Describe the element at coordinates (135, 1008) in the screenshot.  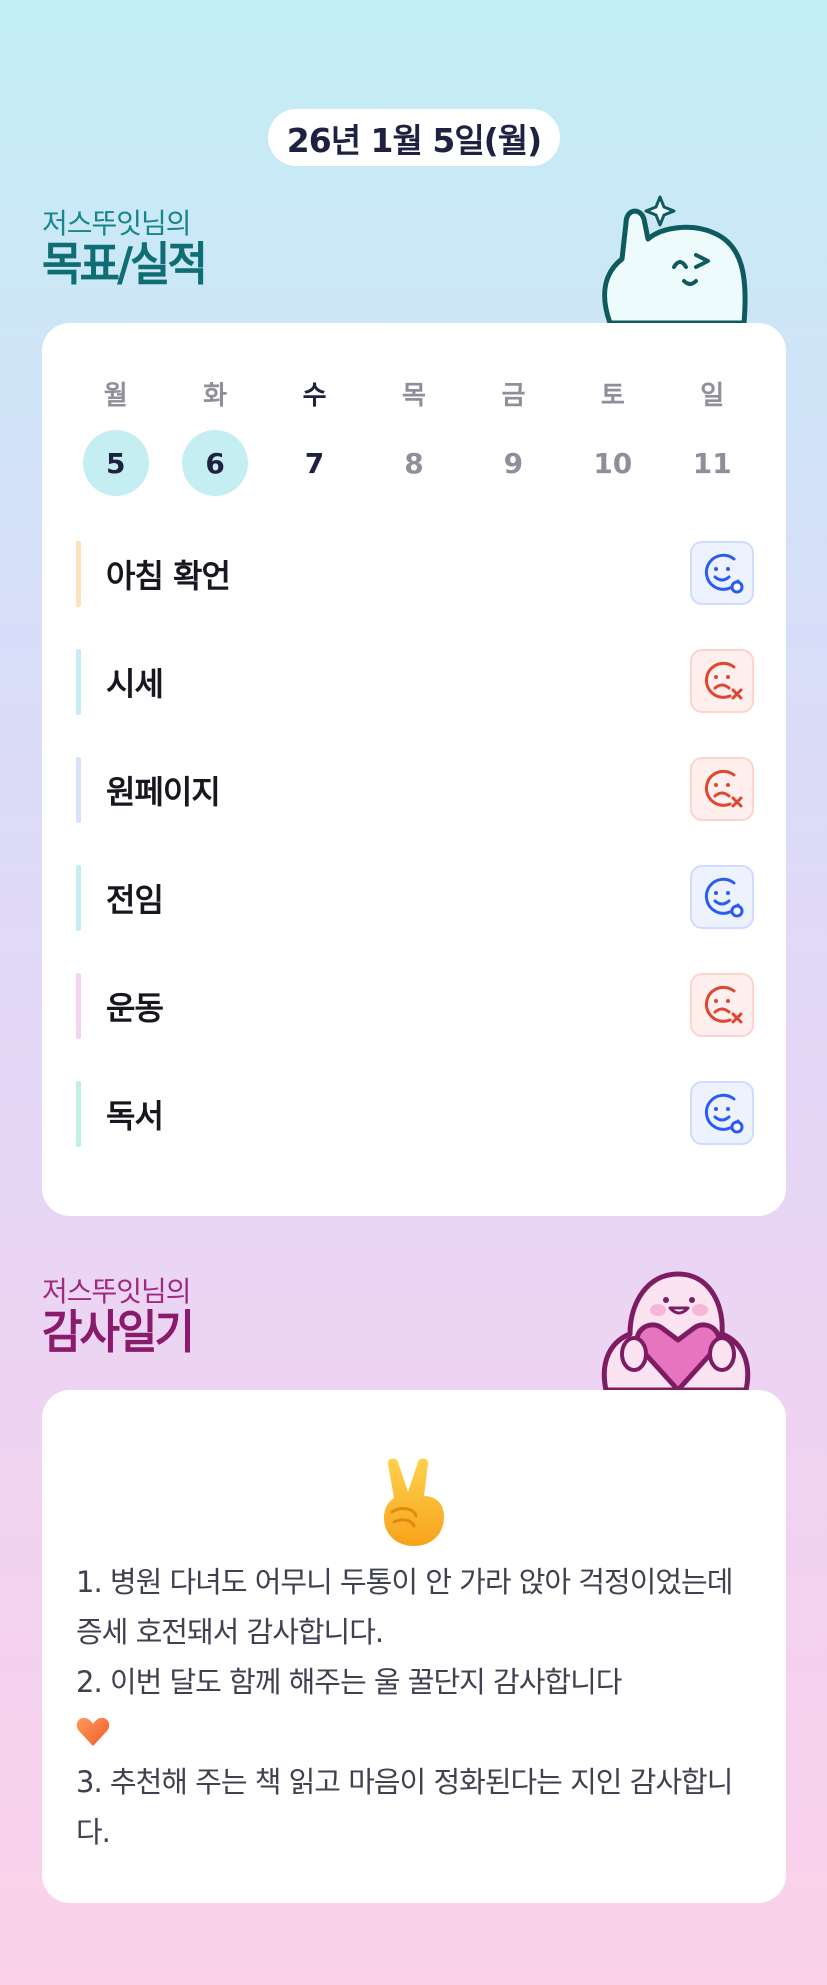
I see `goal-label: 운동` at that location.